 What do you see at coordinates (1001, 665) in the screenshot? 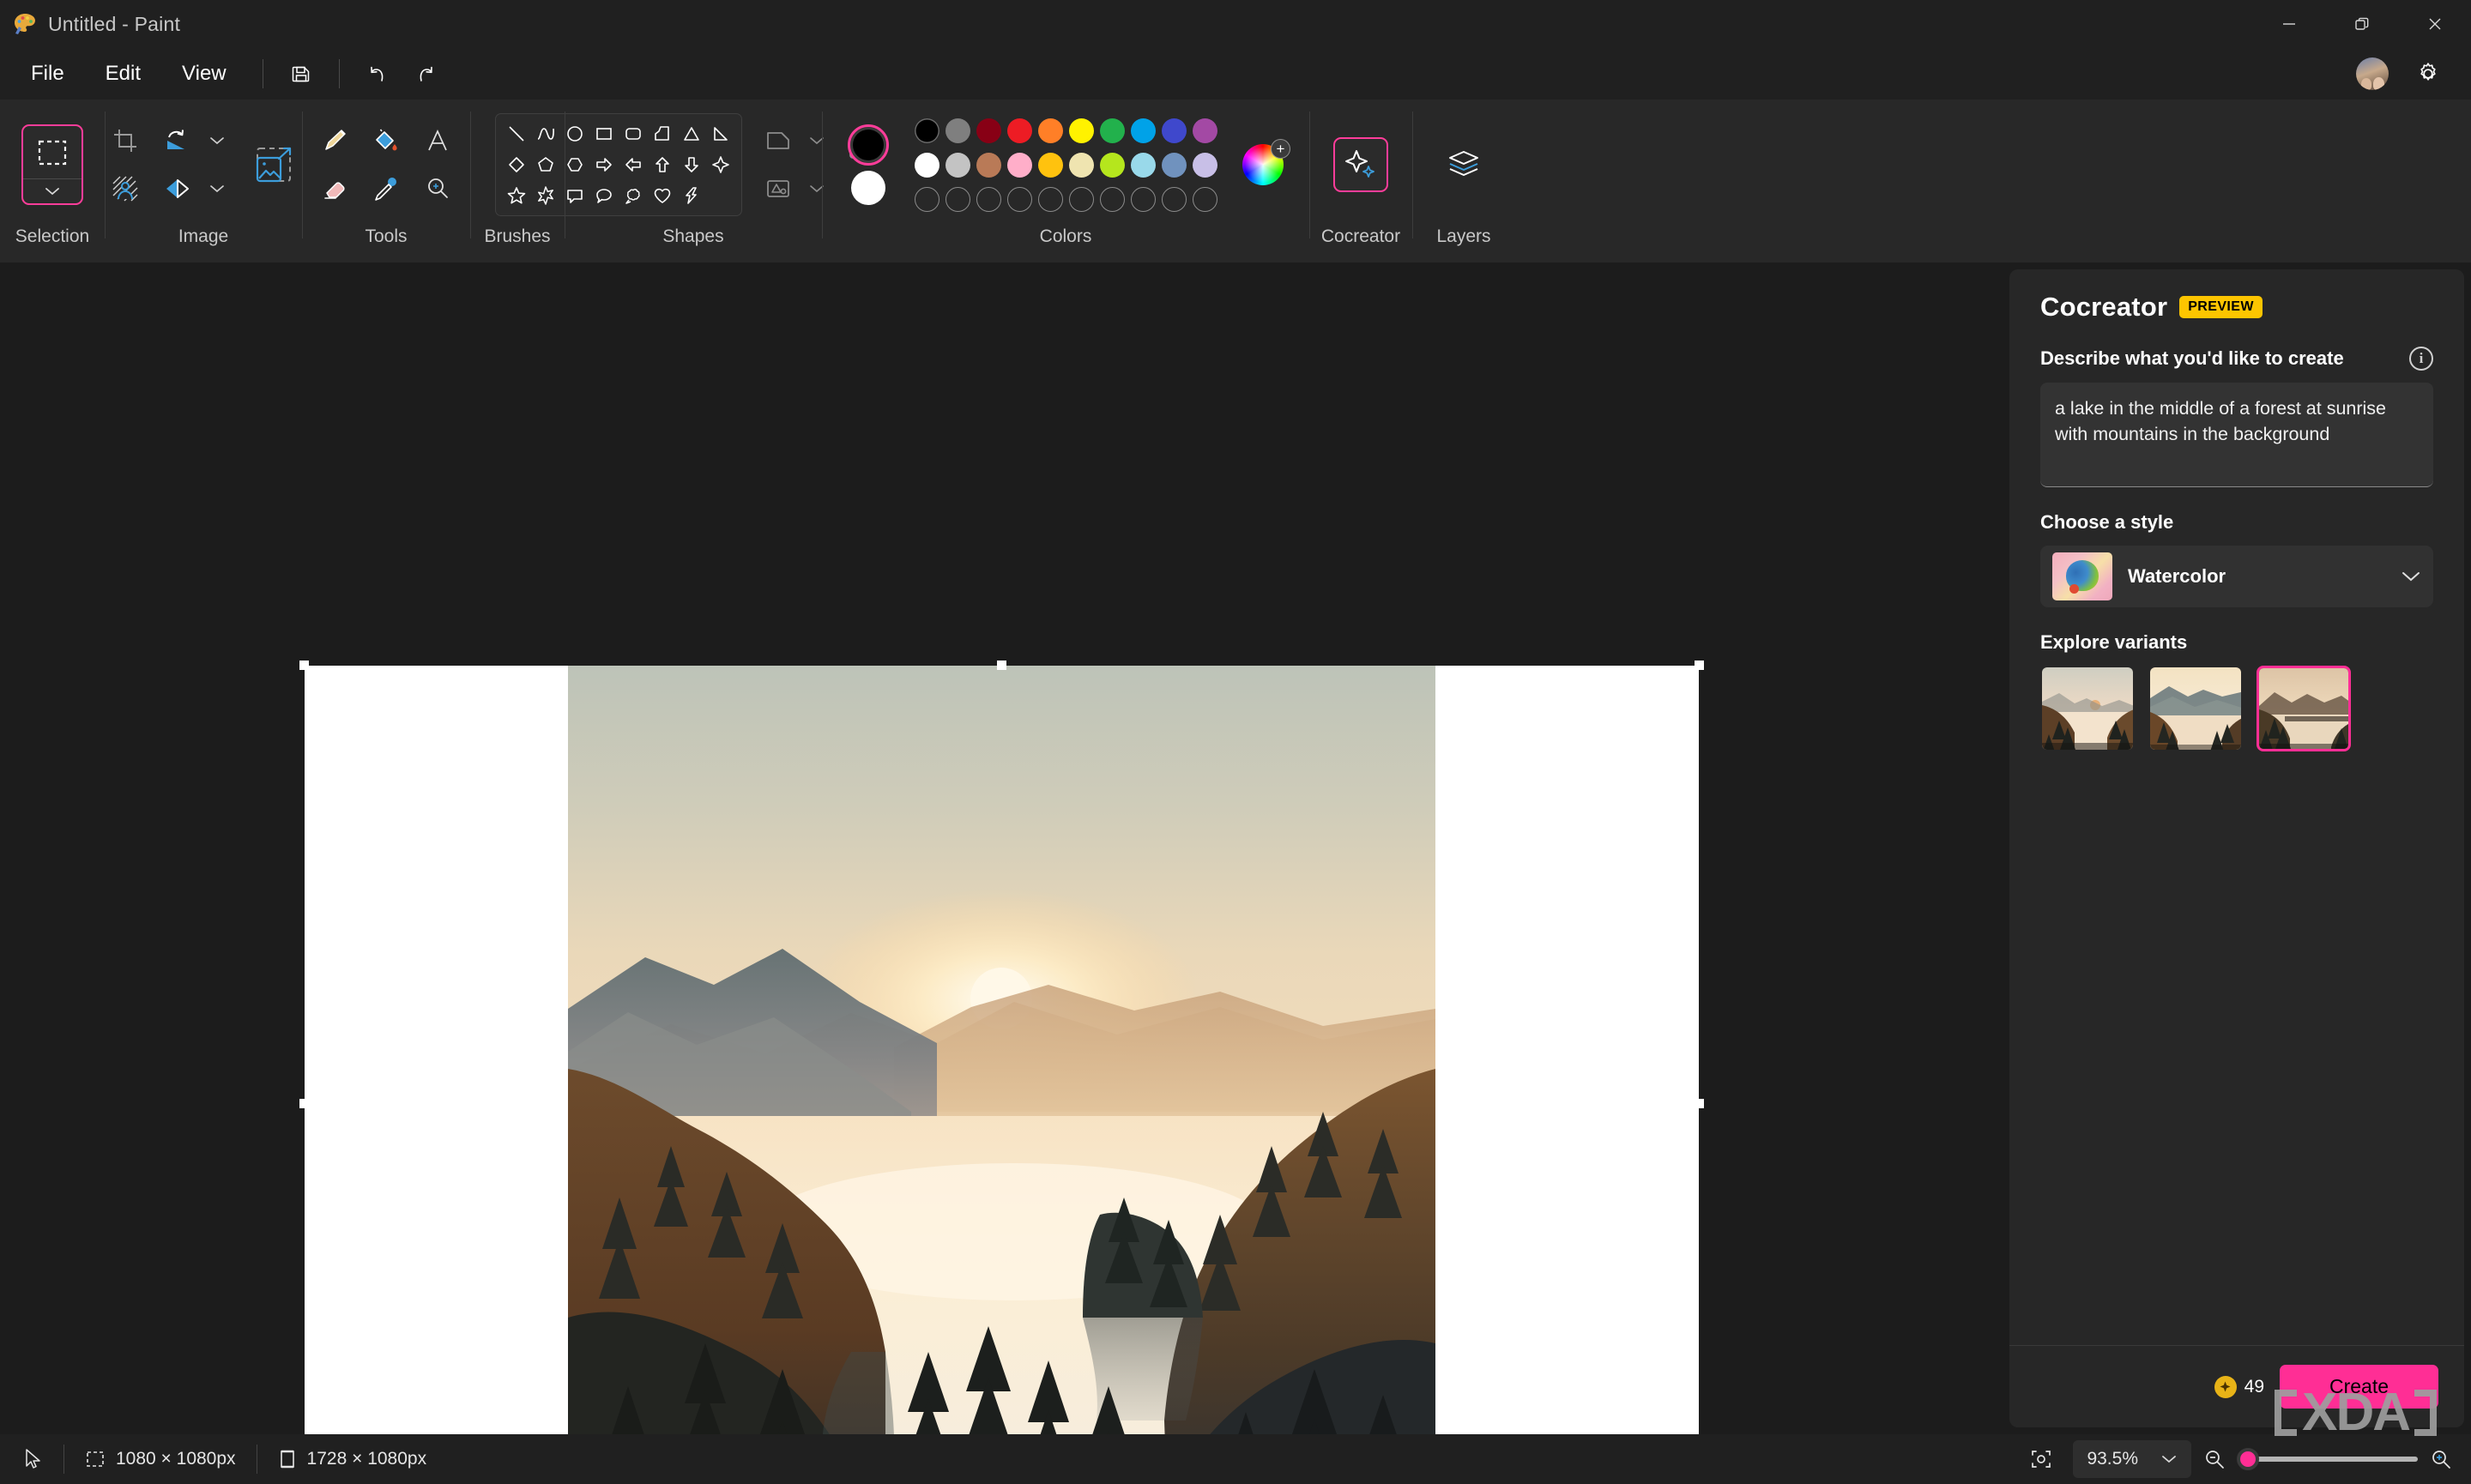
I see `resize-handle-n` at bounding box center [1001, 665].